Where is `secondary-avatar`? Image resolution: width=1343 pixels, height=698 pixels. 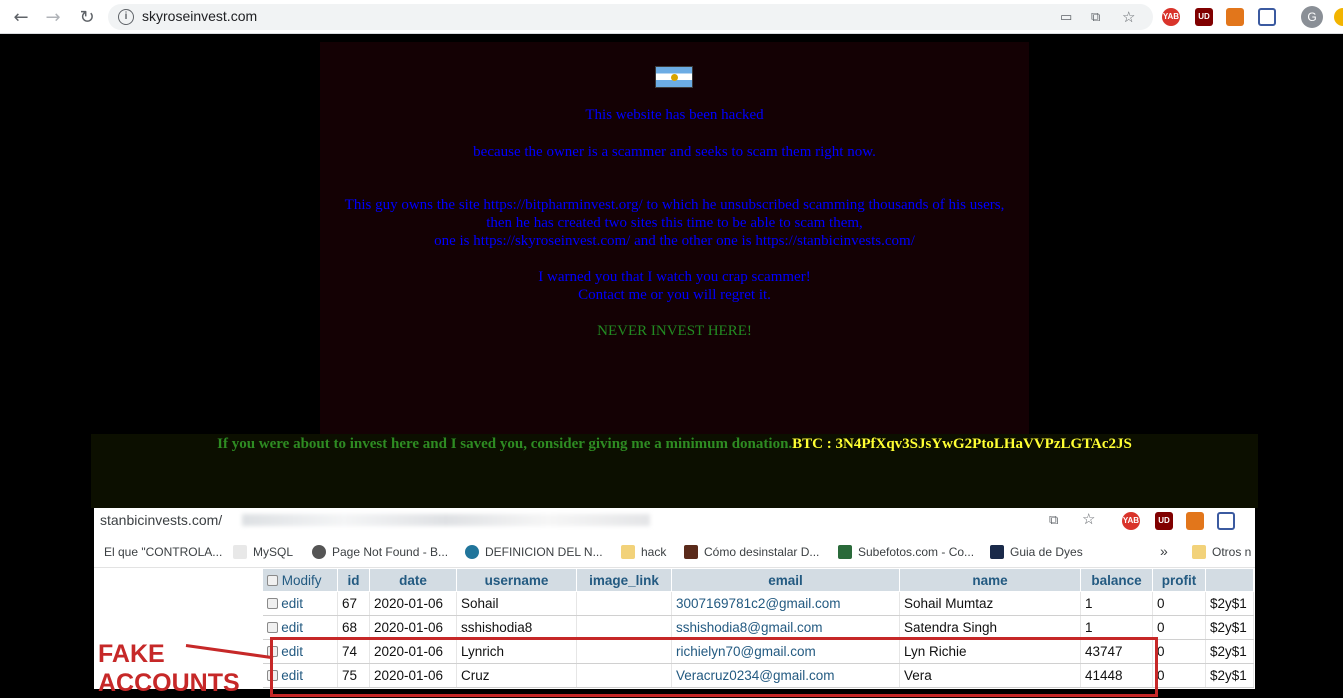
secondary-avatar is located at coordinates (1338, 17).